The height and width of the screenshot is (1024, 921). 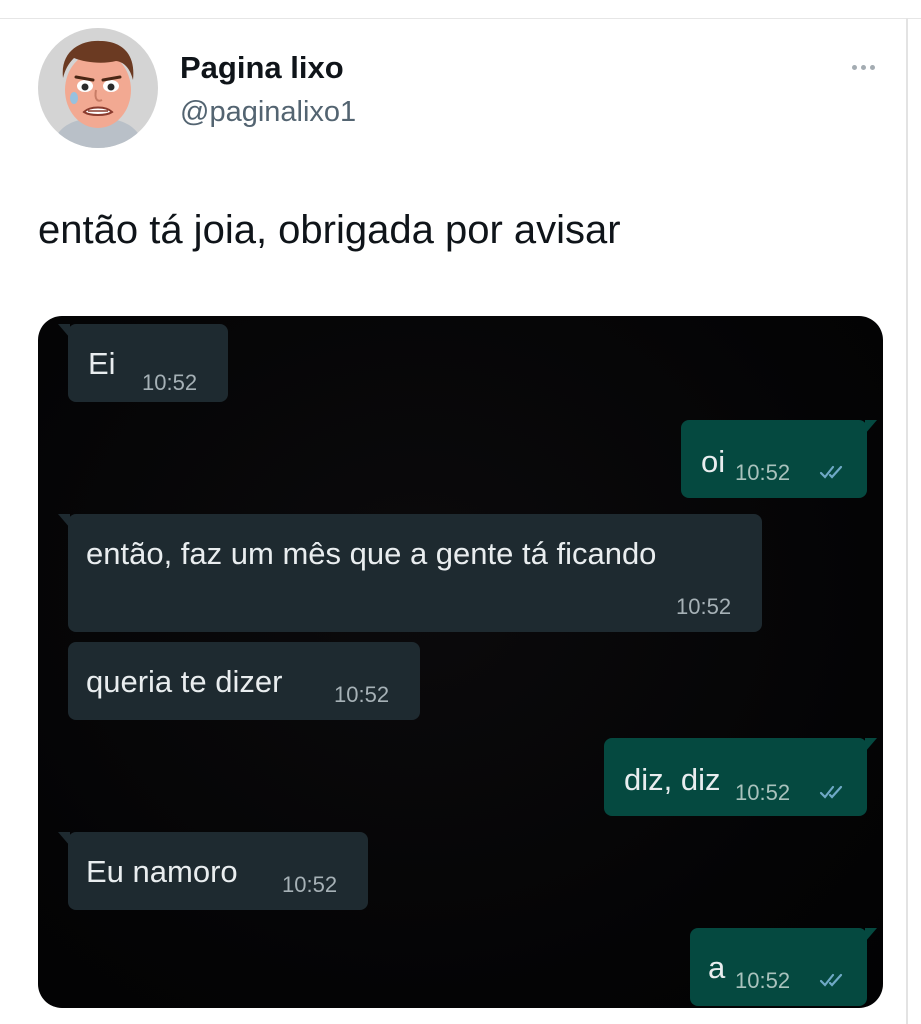 What do you see at coordinates (329, 230) in the screenshot?
I see `tweet-text: então tá joia, obrigada por avisar` at bounding box center [329, 230].